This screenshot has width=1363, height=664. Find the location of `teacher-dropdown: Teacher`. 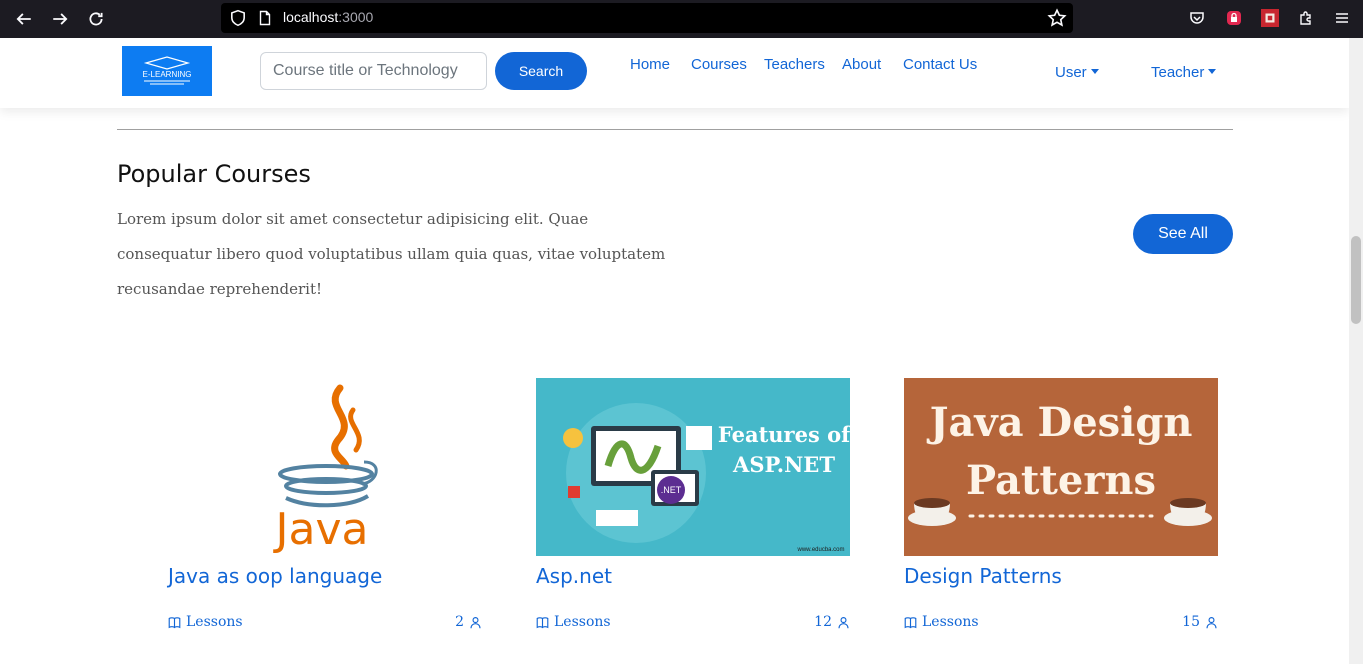

teacher-dropdown: Teacher is located at coordinates (1184, 72).